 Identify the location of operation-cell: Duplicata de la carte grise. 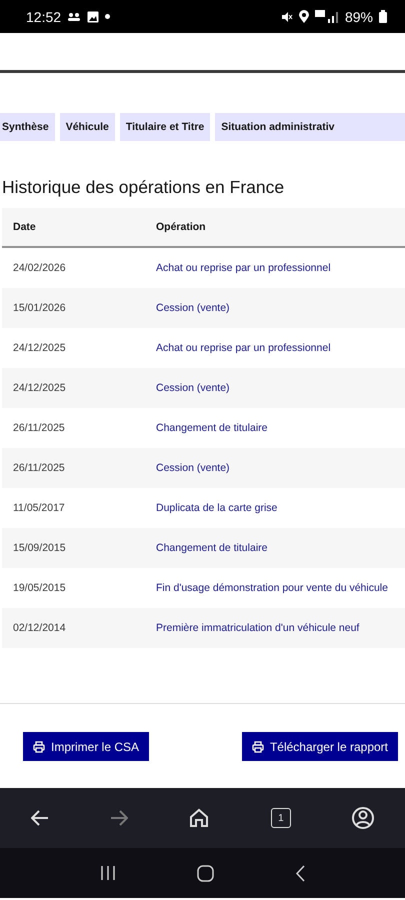
(217, 508).